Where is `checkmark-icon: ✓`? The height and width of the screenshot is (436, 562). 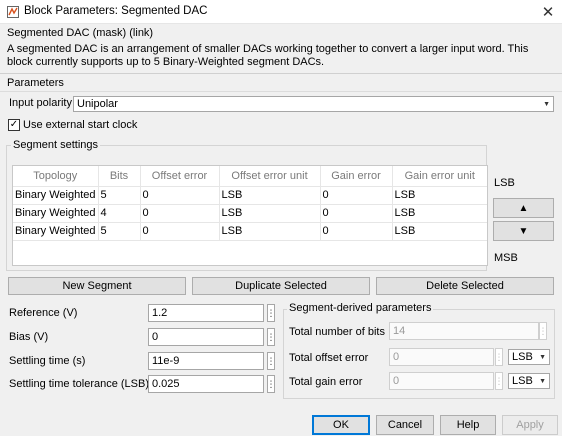
checkmark-icon: ✓ is located at coordinates (14, 124).